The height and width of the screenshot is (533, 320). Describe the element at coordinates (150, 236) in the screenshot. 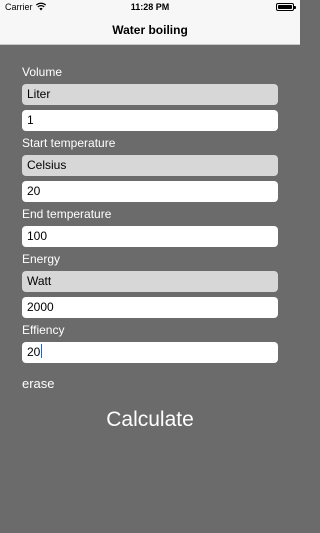

I see `end-temperature-input: 100` at that location.